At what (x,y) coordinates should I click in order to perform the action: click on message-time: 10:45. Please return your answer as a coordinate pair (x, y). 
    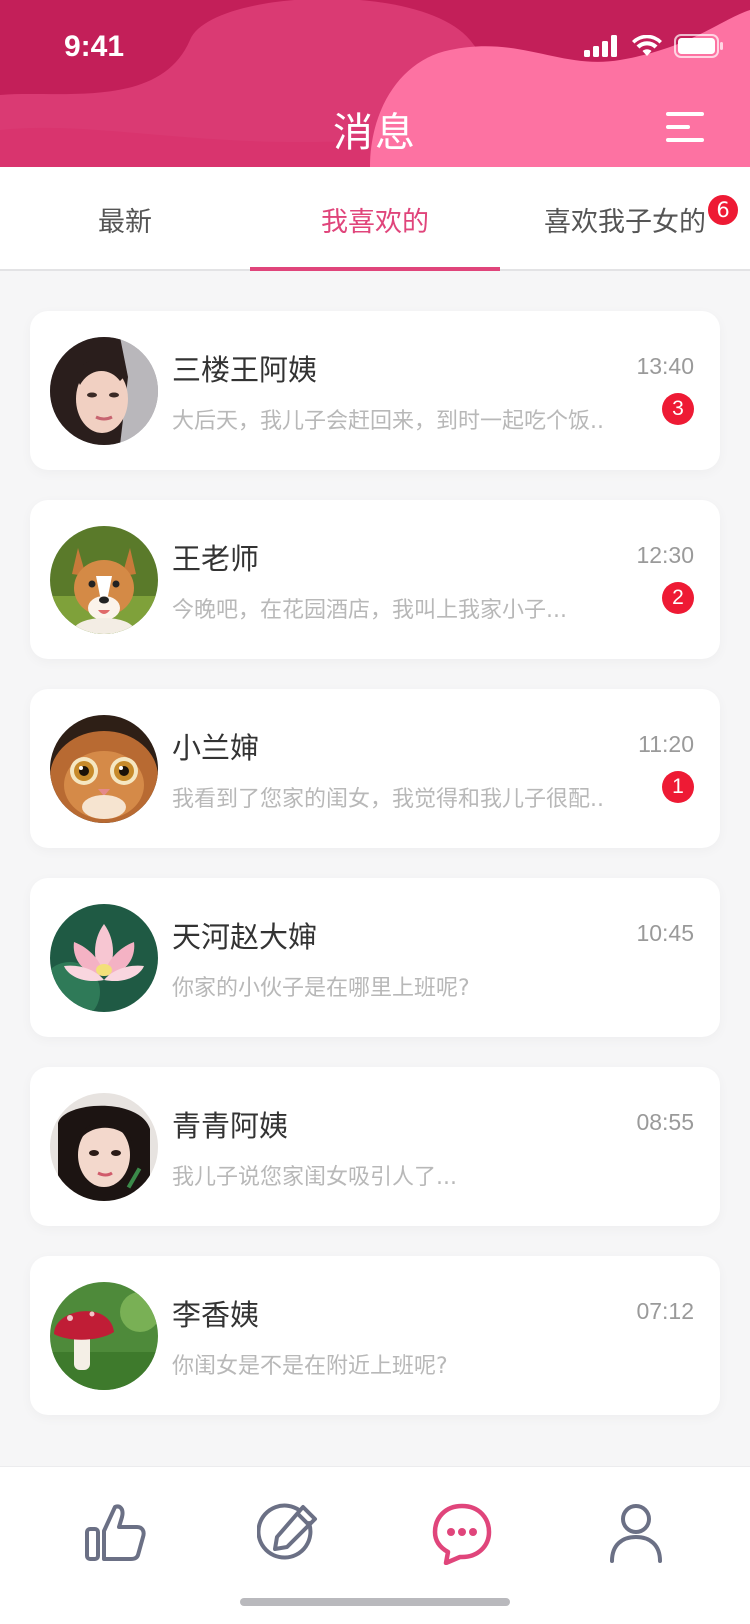
    Looking at the image, I should click on (665, 933).